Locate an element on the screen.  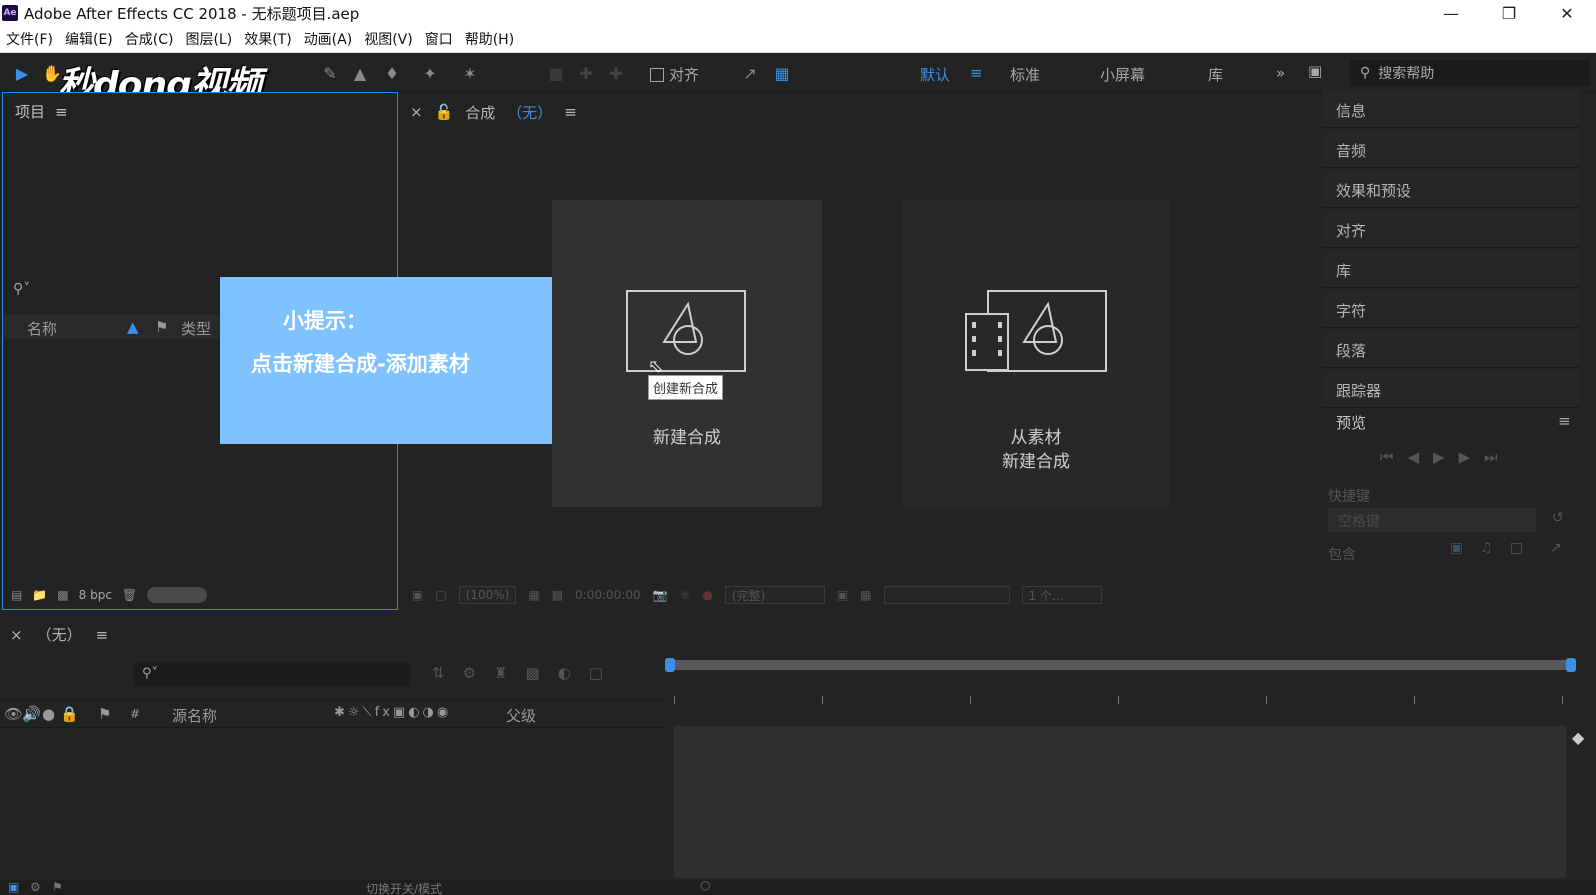
layer-switches-toggle-icon: ▣ is located at coordinates (13, 887).